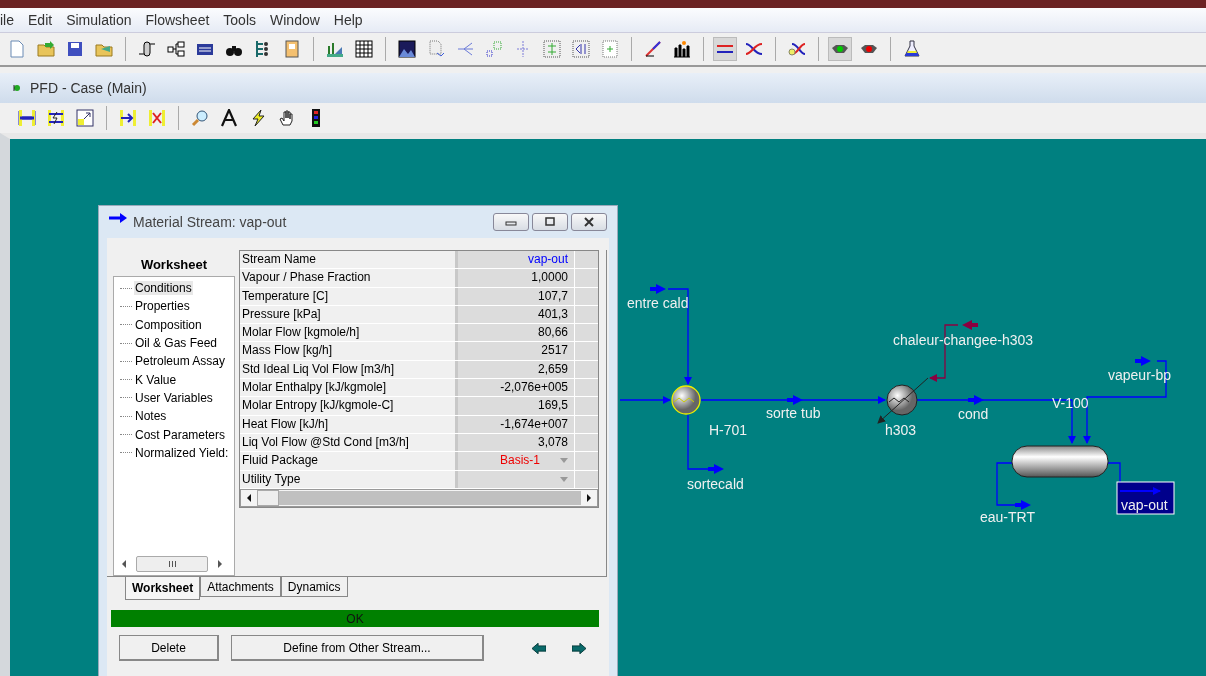 This screenshot has height=676, width=1206. Describe the element at coordinates (1145, 498) in the screenshot. I see `selected-stream: vap-out` at that location.